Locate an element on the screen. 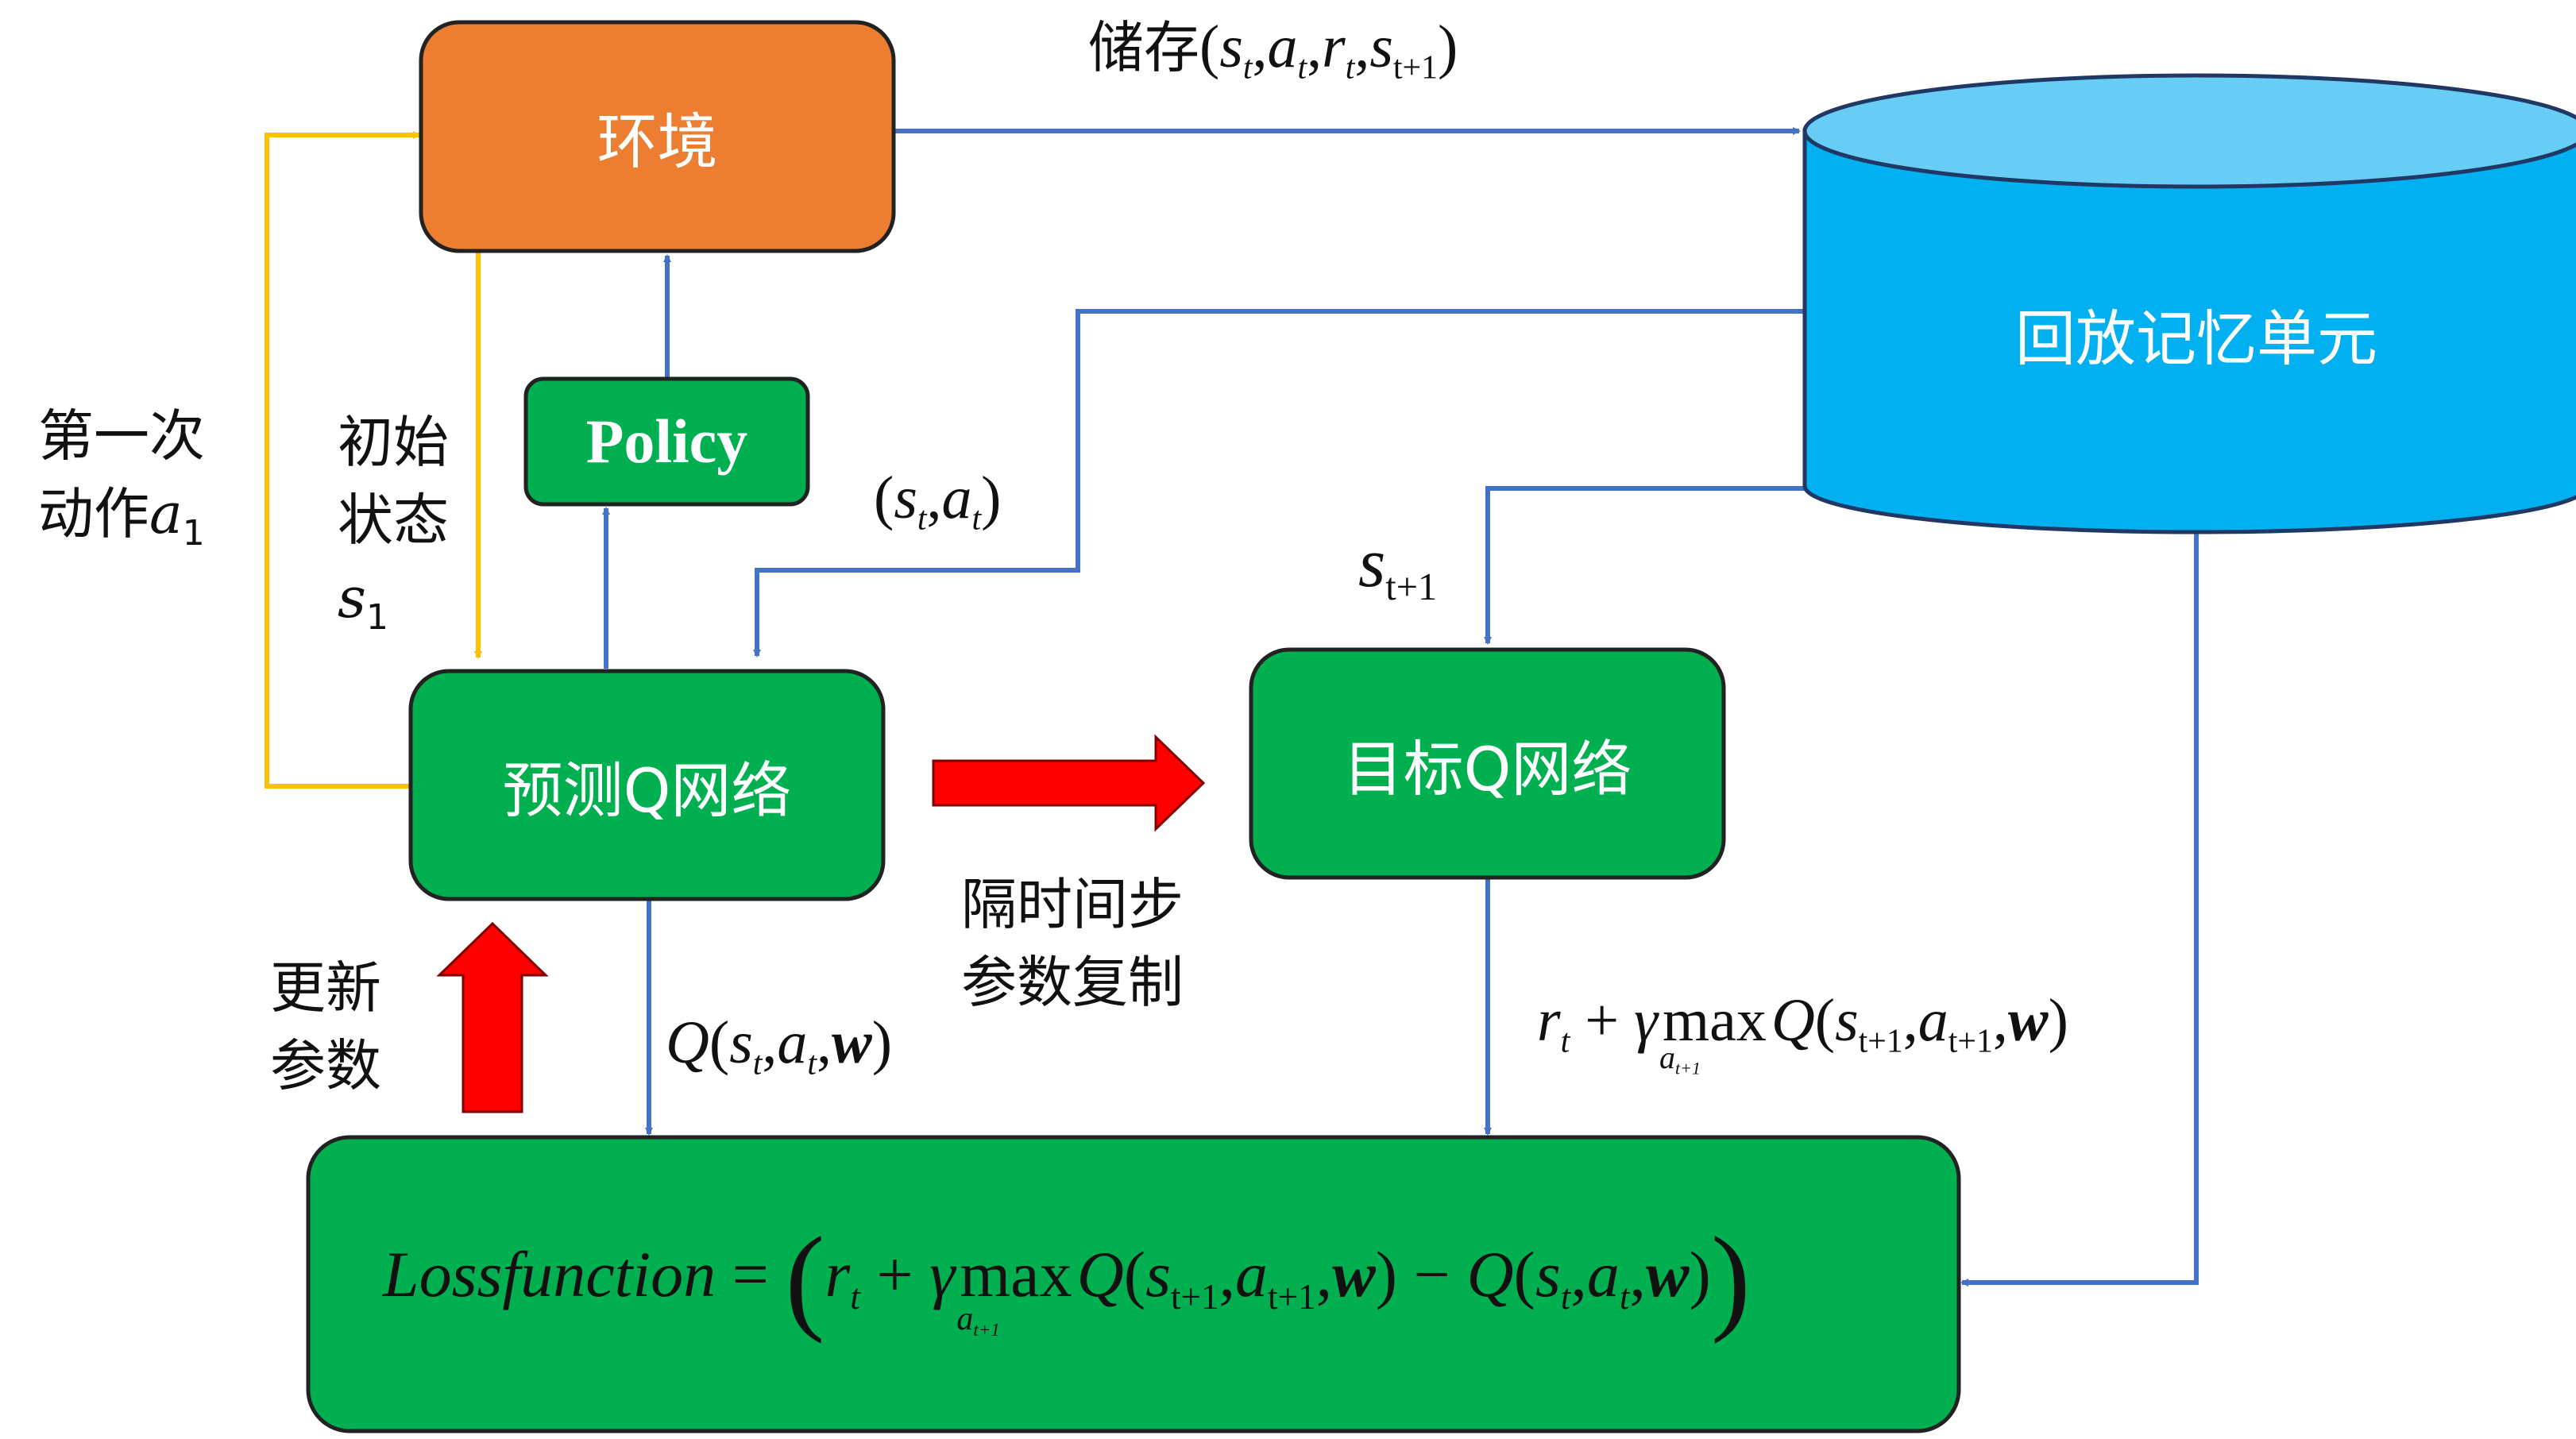 The height and width of the screenshot is (1439, 2576). environment-label: 环境 is located at coordinates (657, 141).